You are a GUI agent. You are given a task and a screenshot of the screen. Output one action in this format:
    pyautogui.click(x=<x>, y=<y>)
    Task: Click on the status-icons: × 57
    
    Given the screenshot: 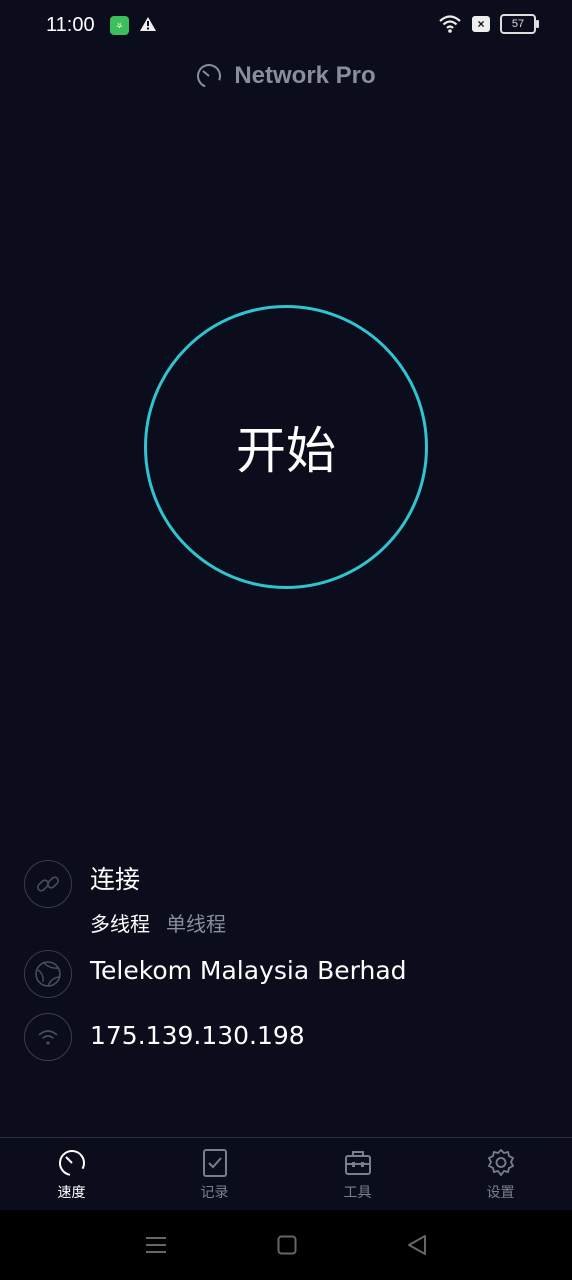 What is the action you would take?
    pyautogui.click(x=488, y=24)
    